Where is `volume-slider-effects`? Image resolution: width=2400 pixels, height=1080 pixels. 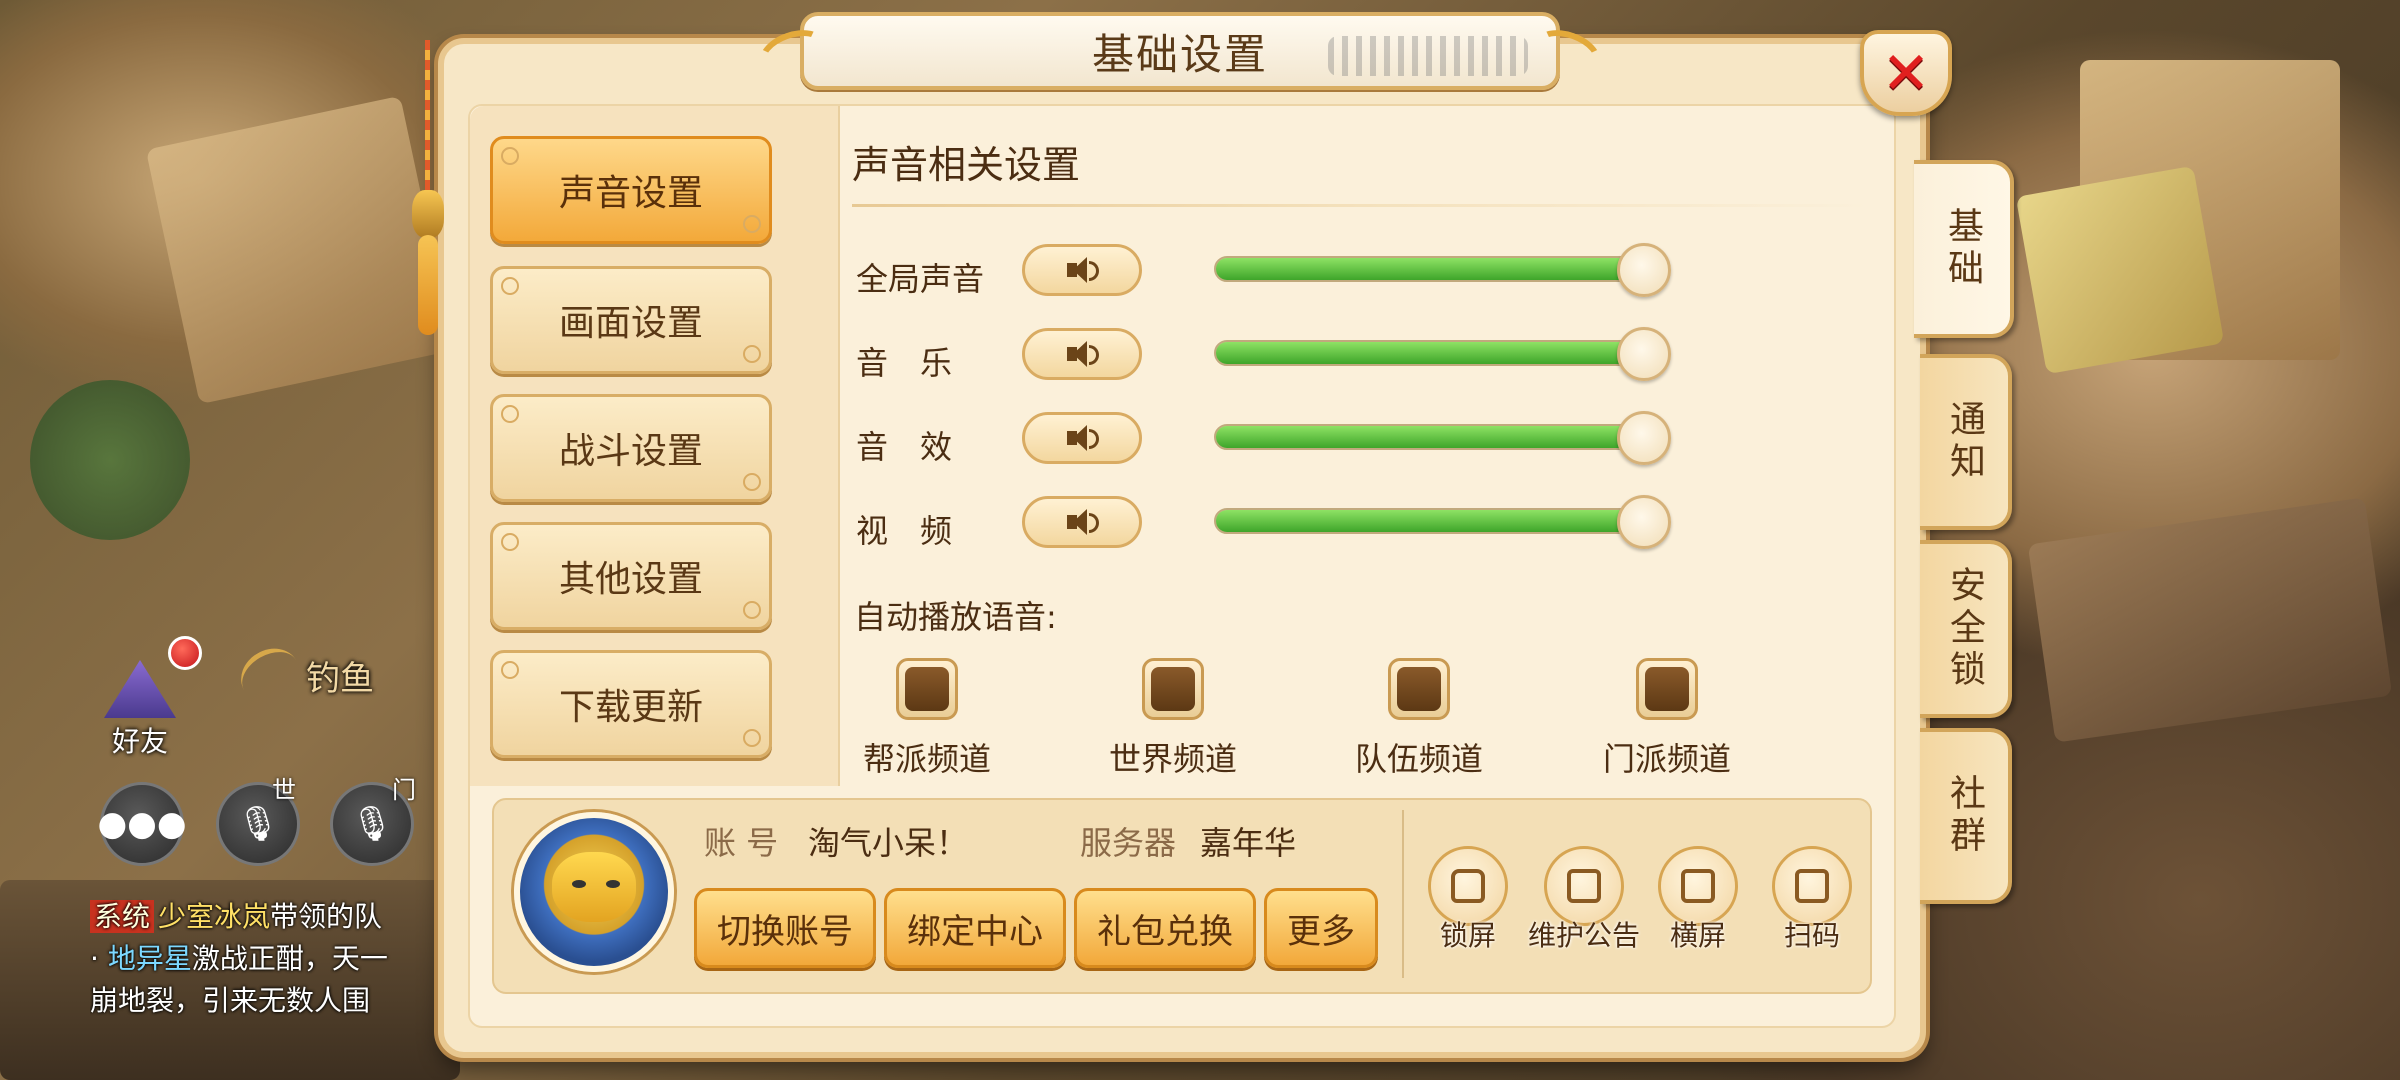
volume-slider-effects is located at coordinates (1442, 438).